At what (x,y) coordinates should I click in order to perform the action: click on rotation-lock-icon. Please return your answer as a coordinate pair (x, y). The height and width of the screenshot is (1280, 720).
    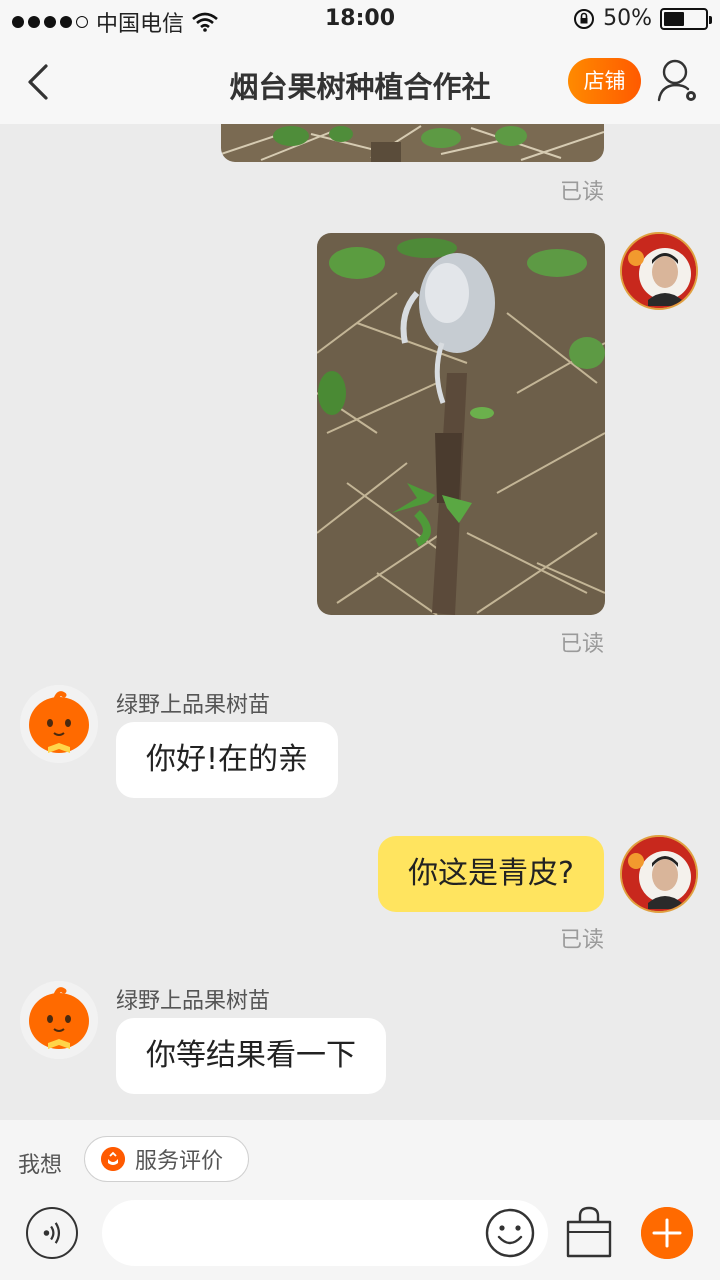
    Looking at the image, I should click on (584, 18).